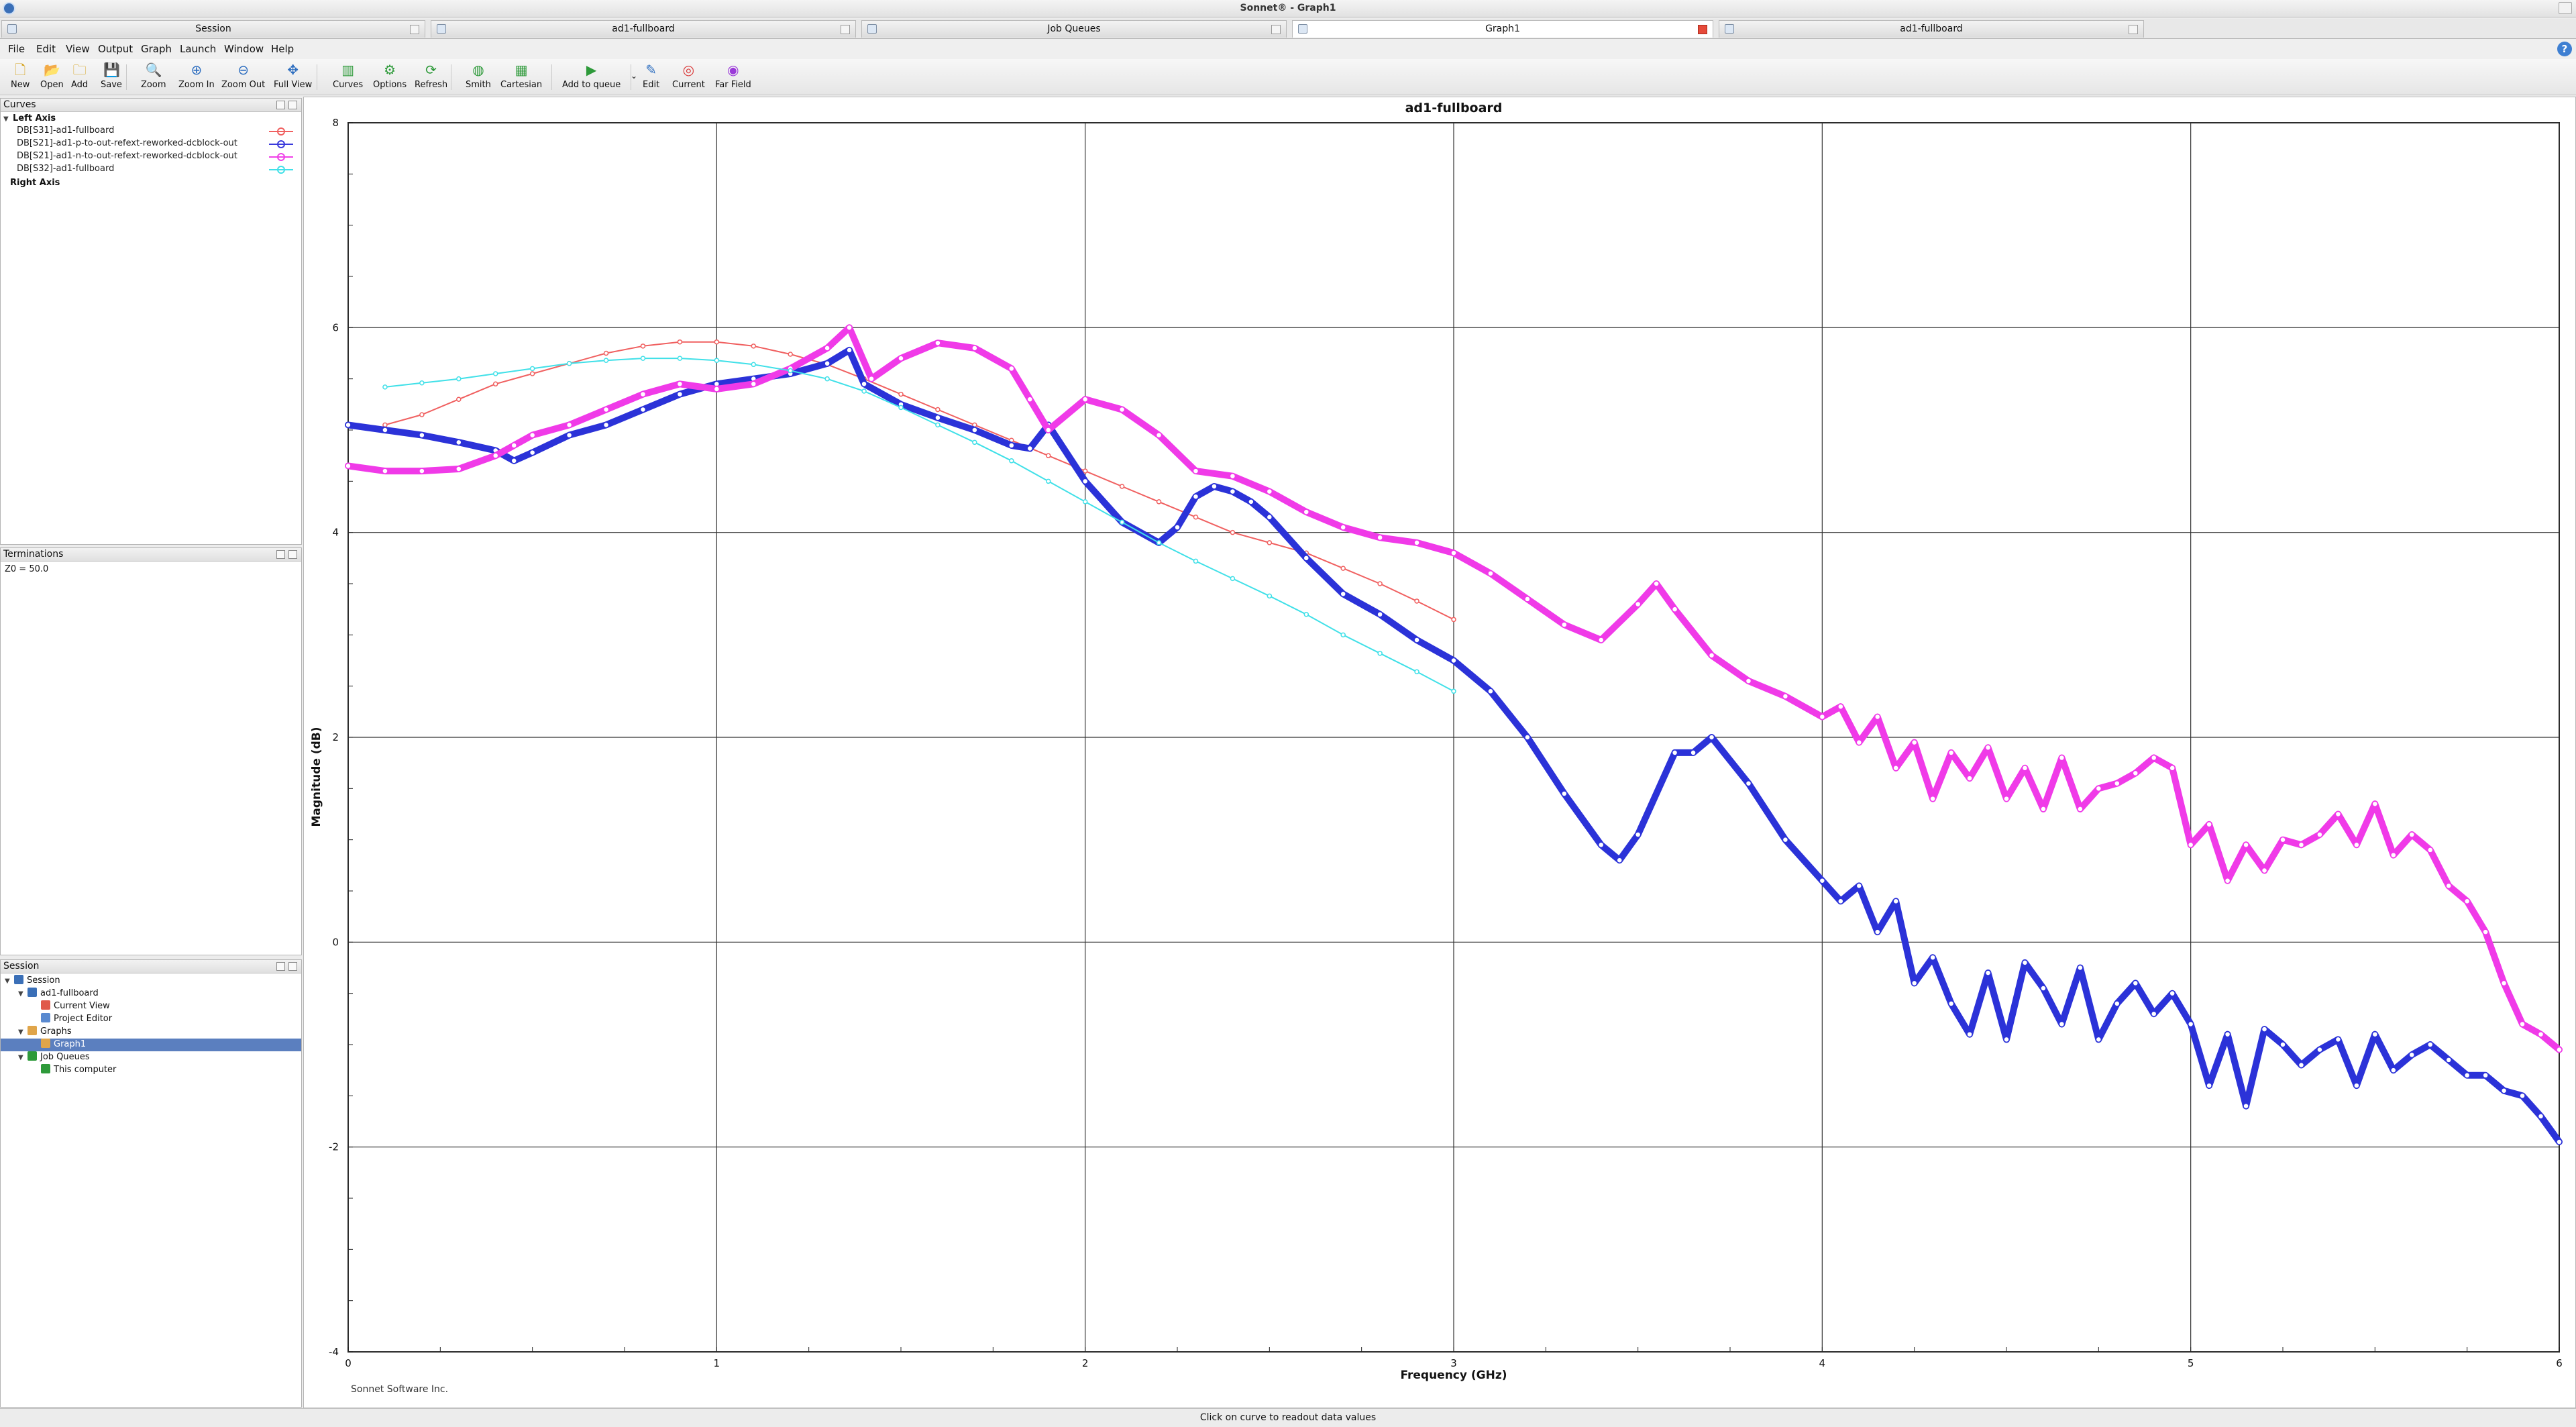  What do you see at coordinates (151, 1006) in the screenshot?
I see `session-tree-item-current-view: Current View` at bounding box center [151, 1006].